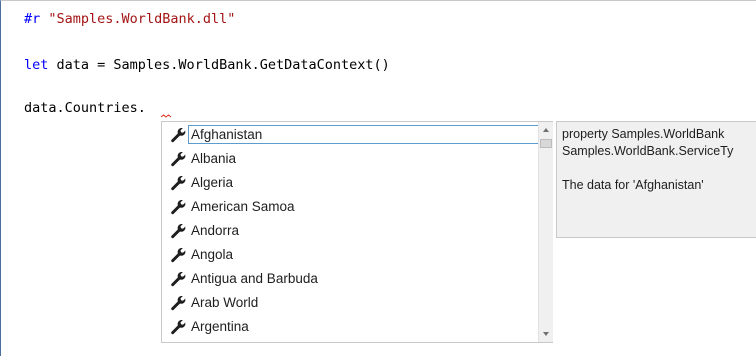  What do you see at coordinates (349, 302) in the screenshot?
I see `completion-item: Arab World` at bounding box center [349, 302].